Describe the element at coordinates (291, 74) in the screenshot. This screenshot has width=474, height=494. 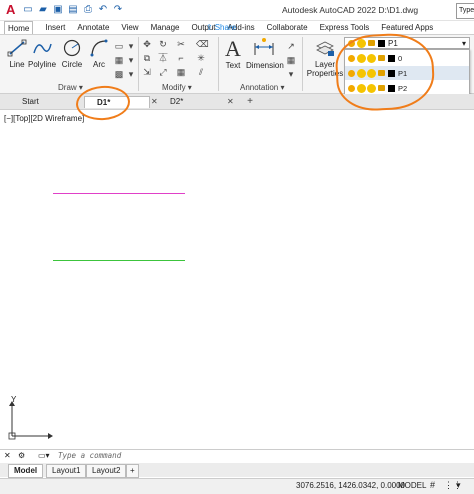
I see `annotation-more-icon: ▾` at that location.